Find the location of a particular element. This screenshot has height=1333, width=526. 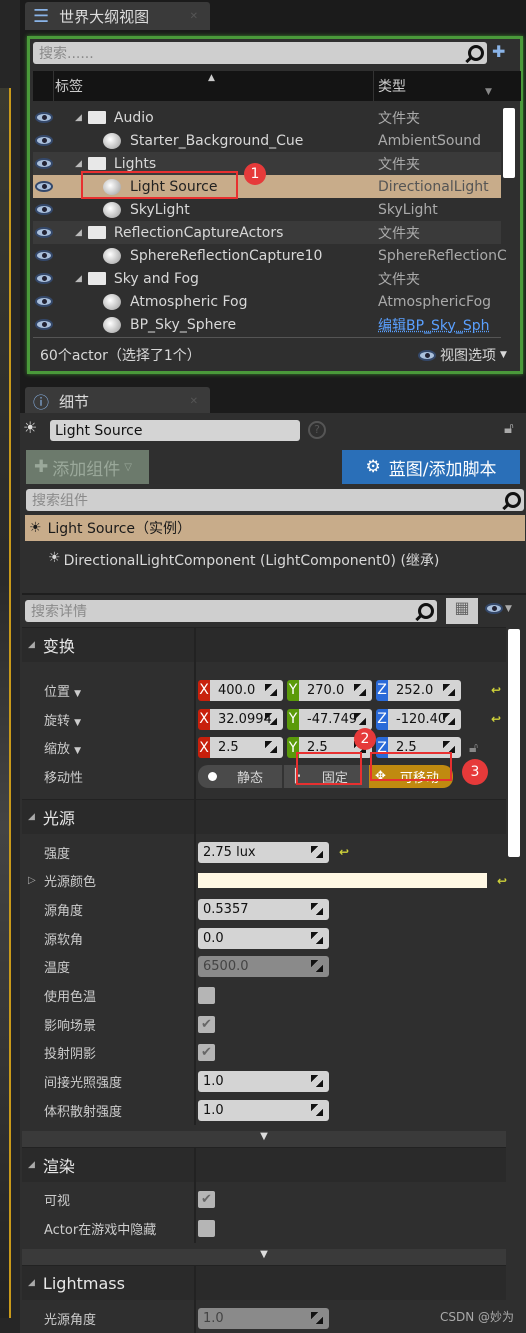

location-x-field: X 400.0 is located at coordinates (240, 690).